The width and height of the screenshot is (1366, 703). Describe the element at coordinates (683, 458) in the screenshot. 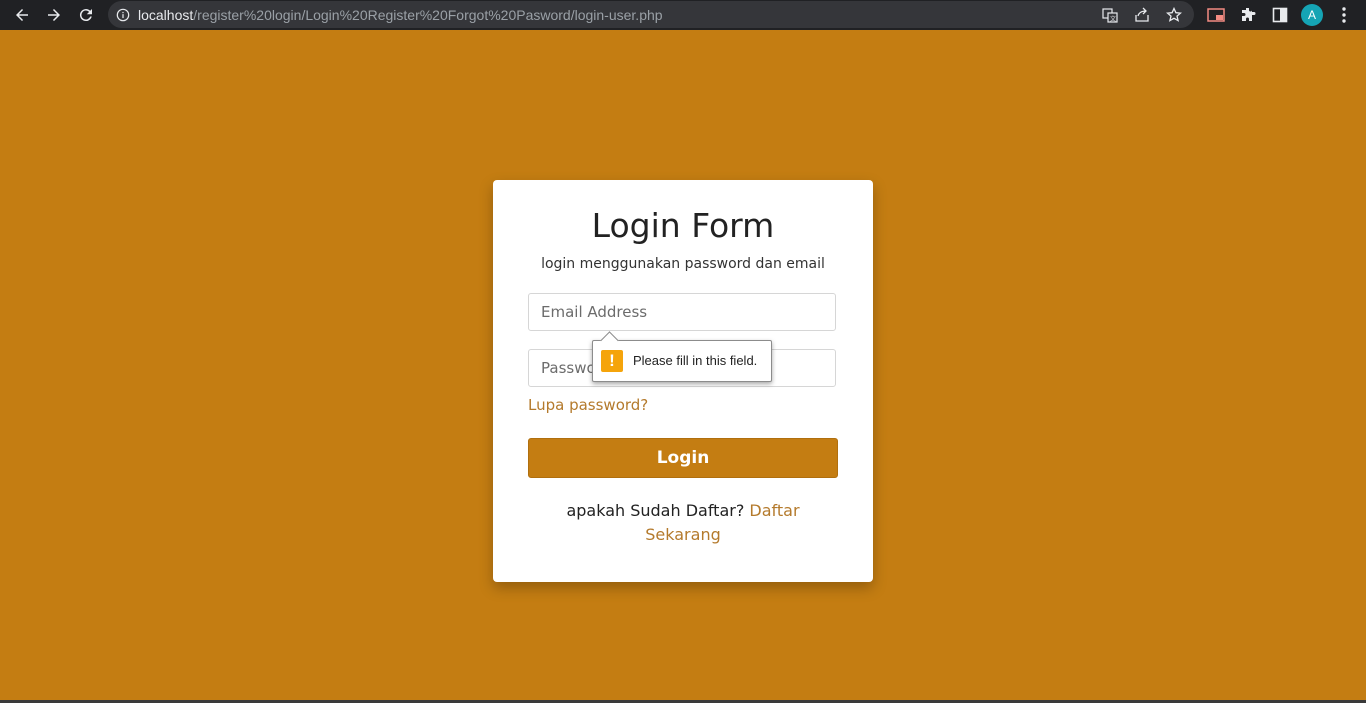

I see `login-button: Login` at that location.